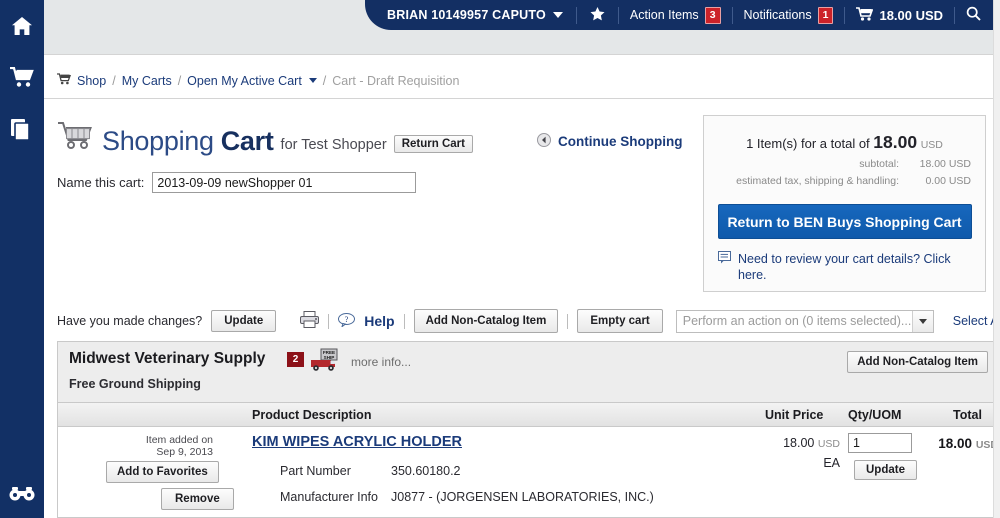  I want to click on supplier-flag-badge: 2, so click(295, 359).